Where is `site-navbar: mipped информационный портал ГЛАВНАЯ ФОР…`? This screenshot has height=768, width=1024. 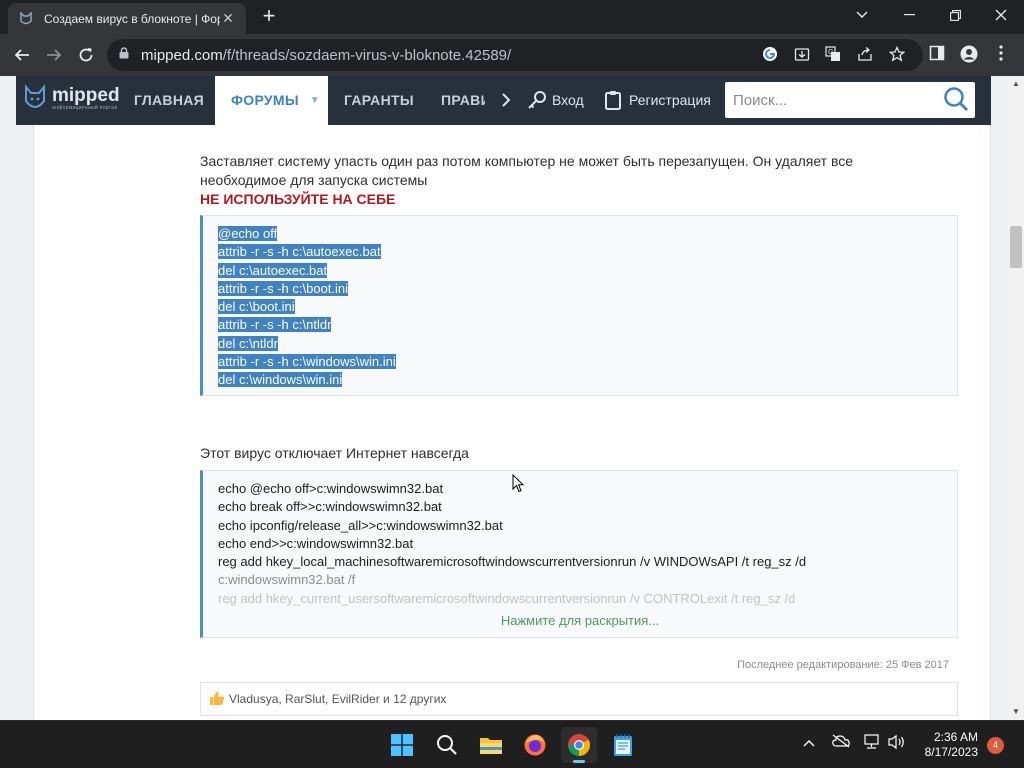
site-navbar: mipped информационный портал ГЛАВНАЯ ФОР… is located at coordinates (503, 100).